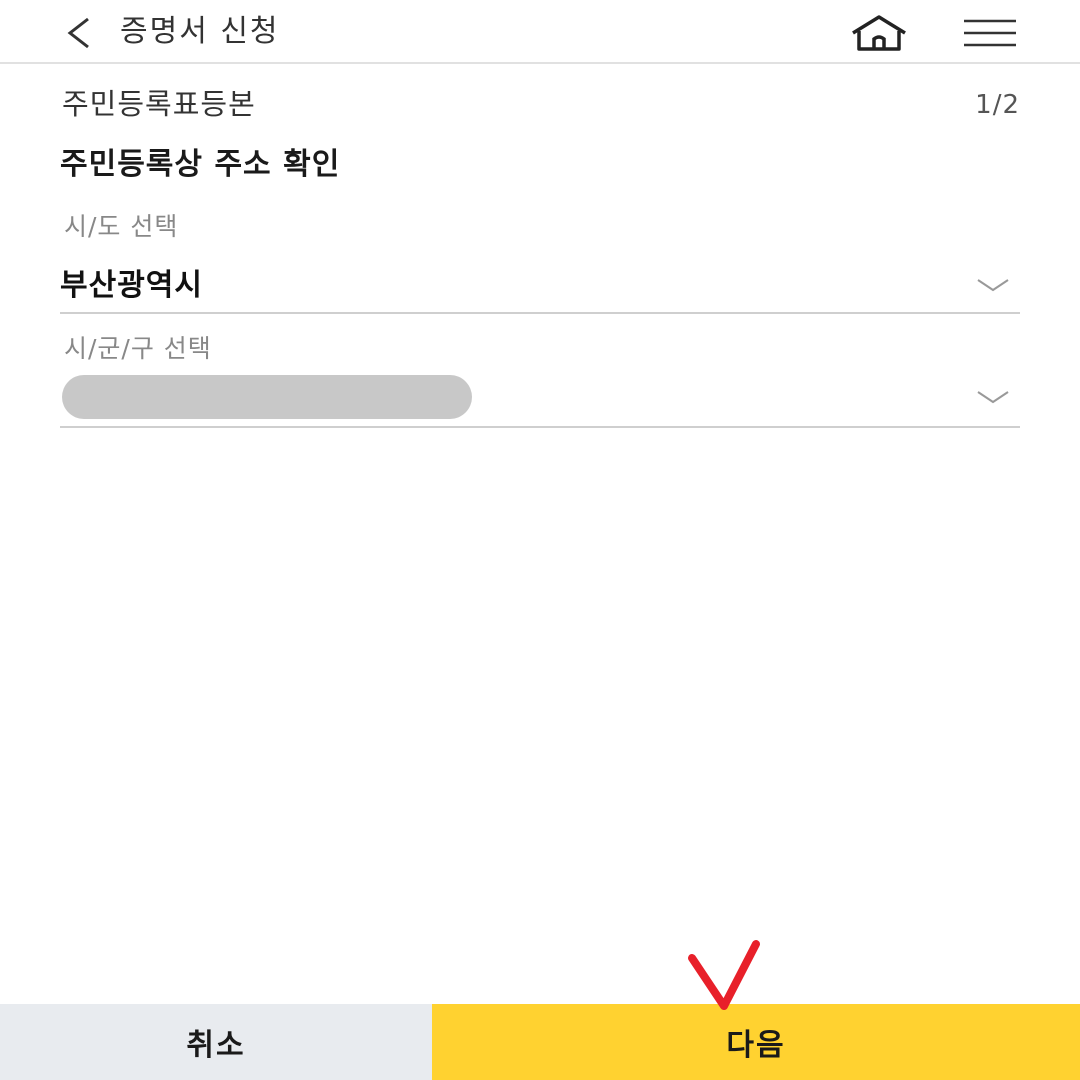 The image size is (1080, 1080). I want to click on hamburger-menu-icon, so click(990, 33).